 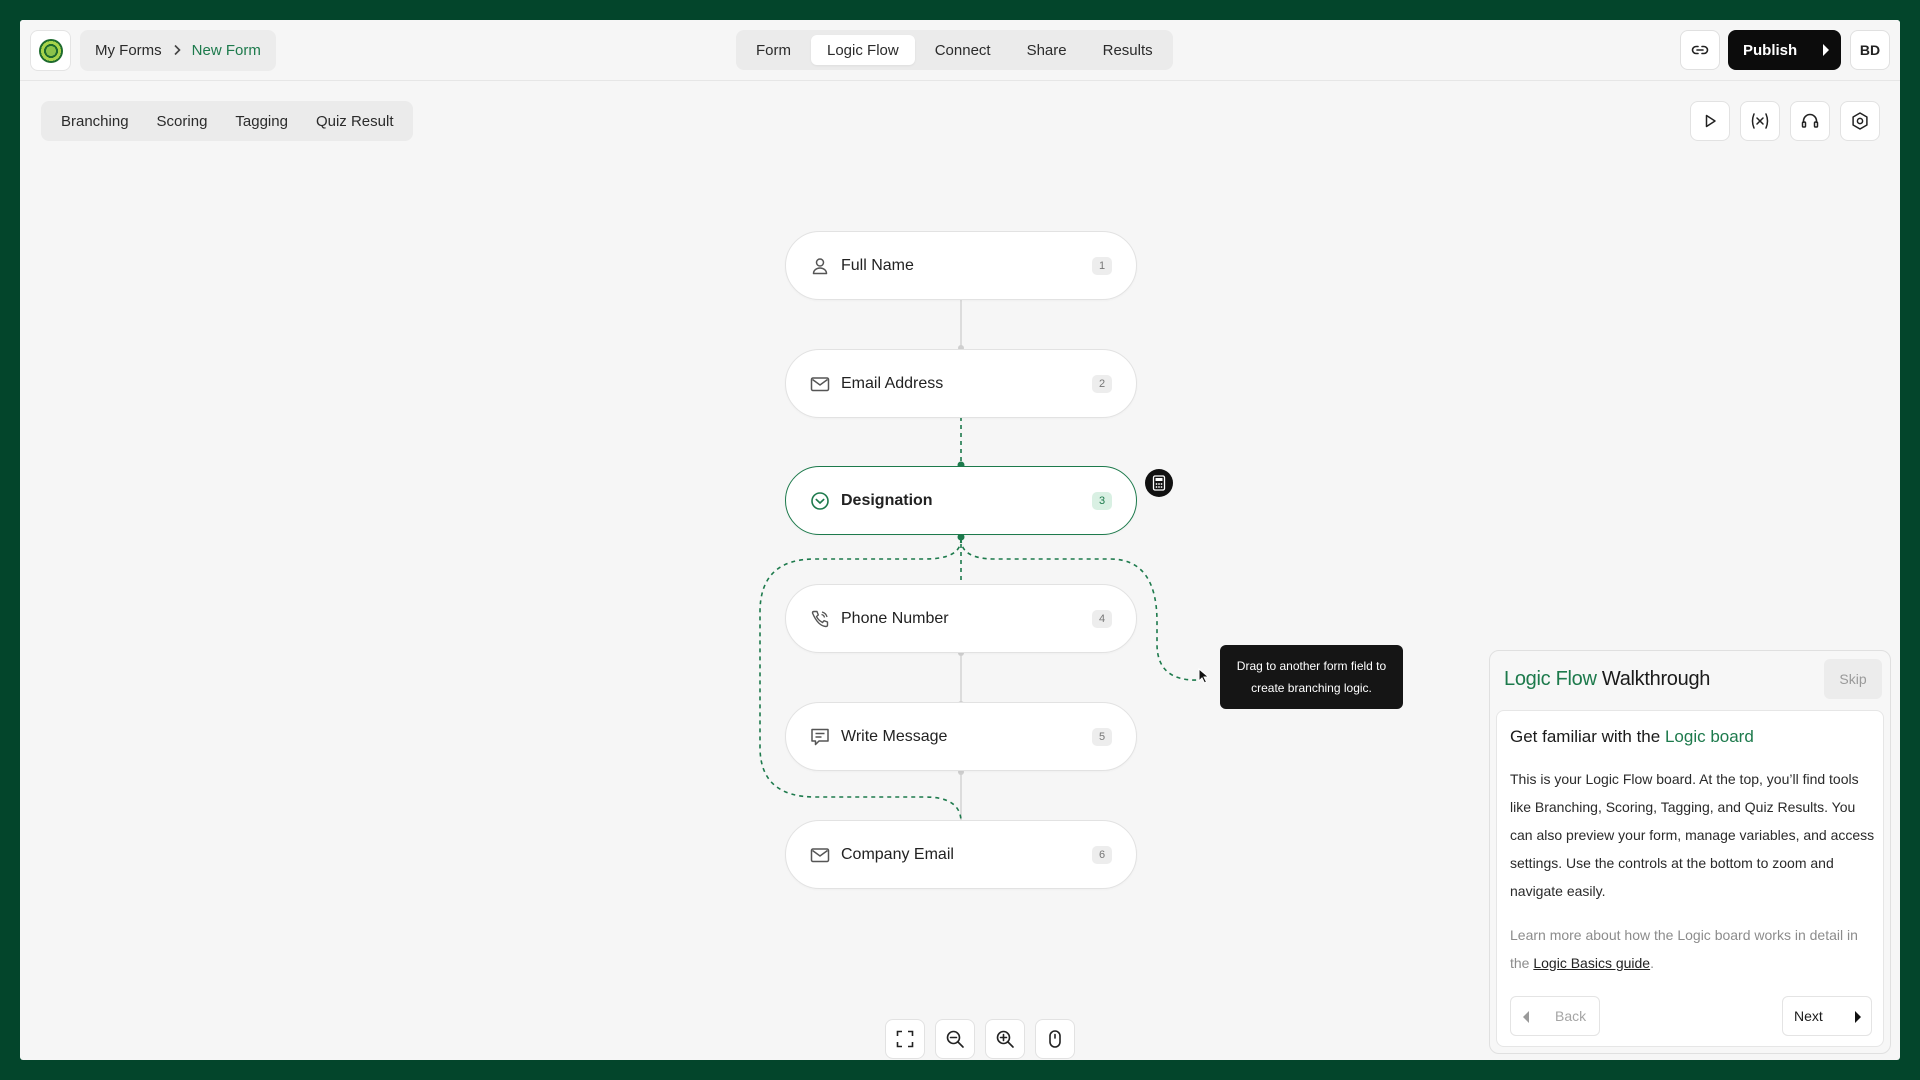 What do you see at coordinates (1587, 736) in the screenshot?
I see `walkthrough-heading-prefix: Get familiar with the` at bounding box center [1587, 736].